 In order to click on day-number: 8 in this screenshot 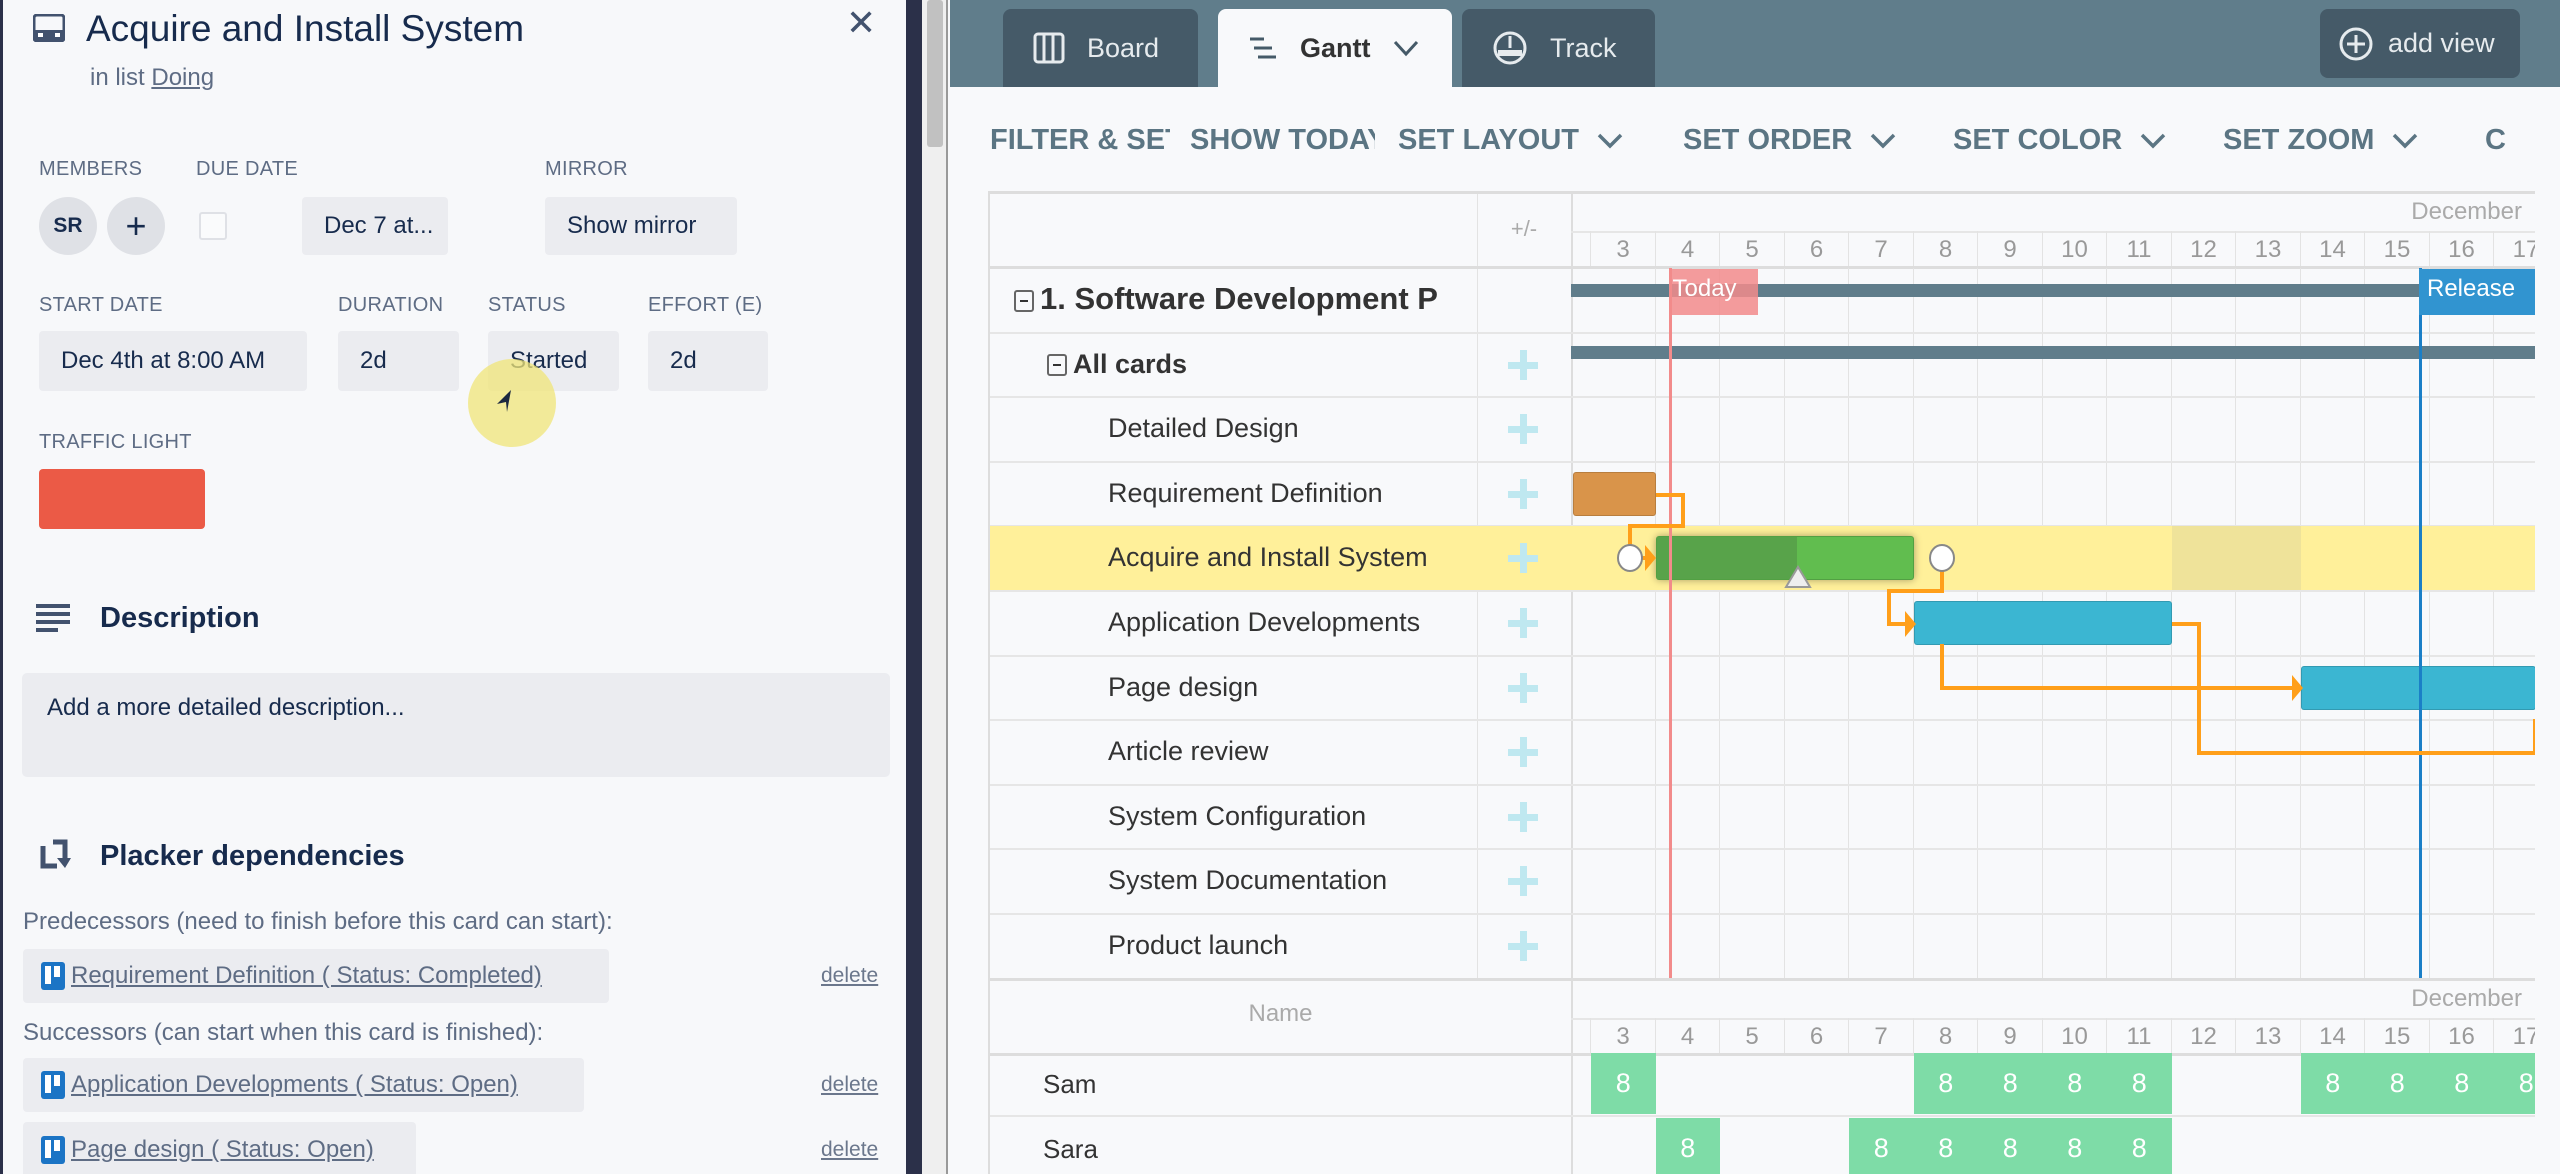, I will do `click(1945, 1036)`.